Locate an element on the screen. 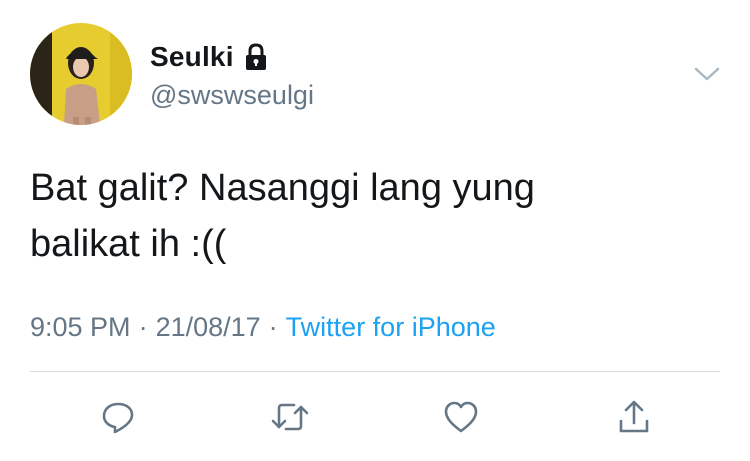 This screenshot has width=750, height=461. share-button is located at coordinates (634, 417).